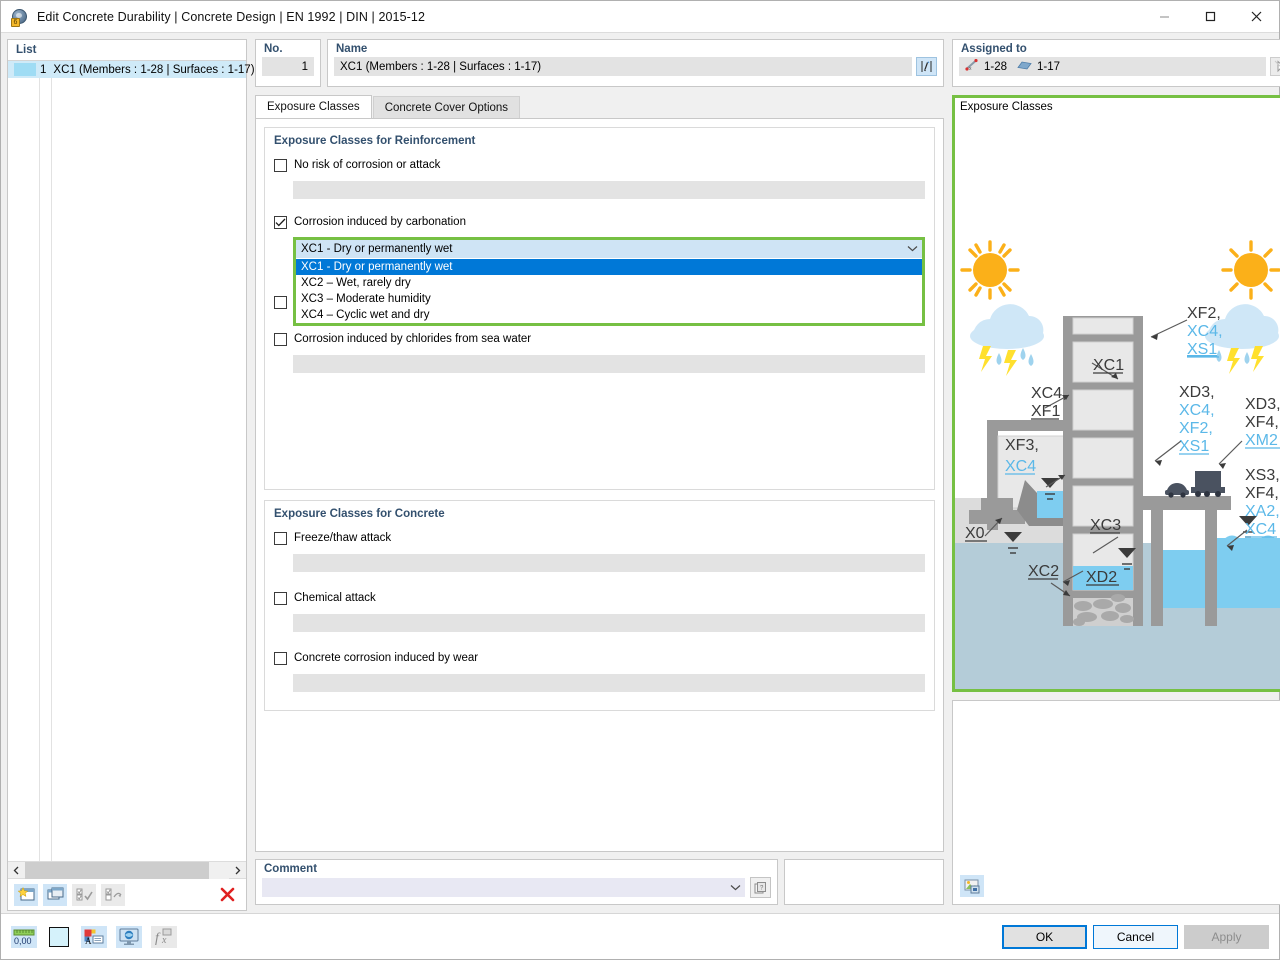  Describe the element at coordinates (20, 17) in the screenshot. I see `app-sphere-icon: 6` at that location.